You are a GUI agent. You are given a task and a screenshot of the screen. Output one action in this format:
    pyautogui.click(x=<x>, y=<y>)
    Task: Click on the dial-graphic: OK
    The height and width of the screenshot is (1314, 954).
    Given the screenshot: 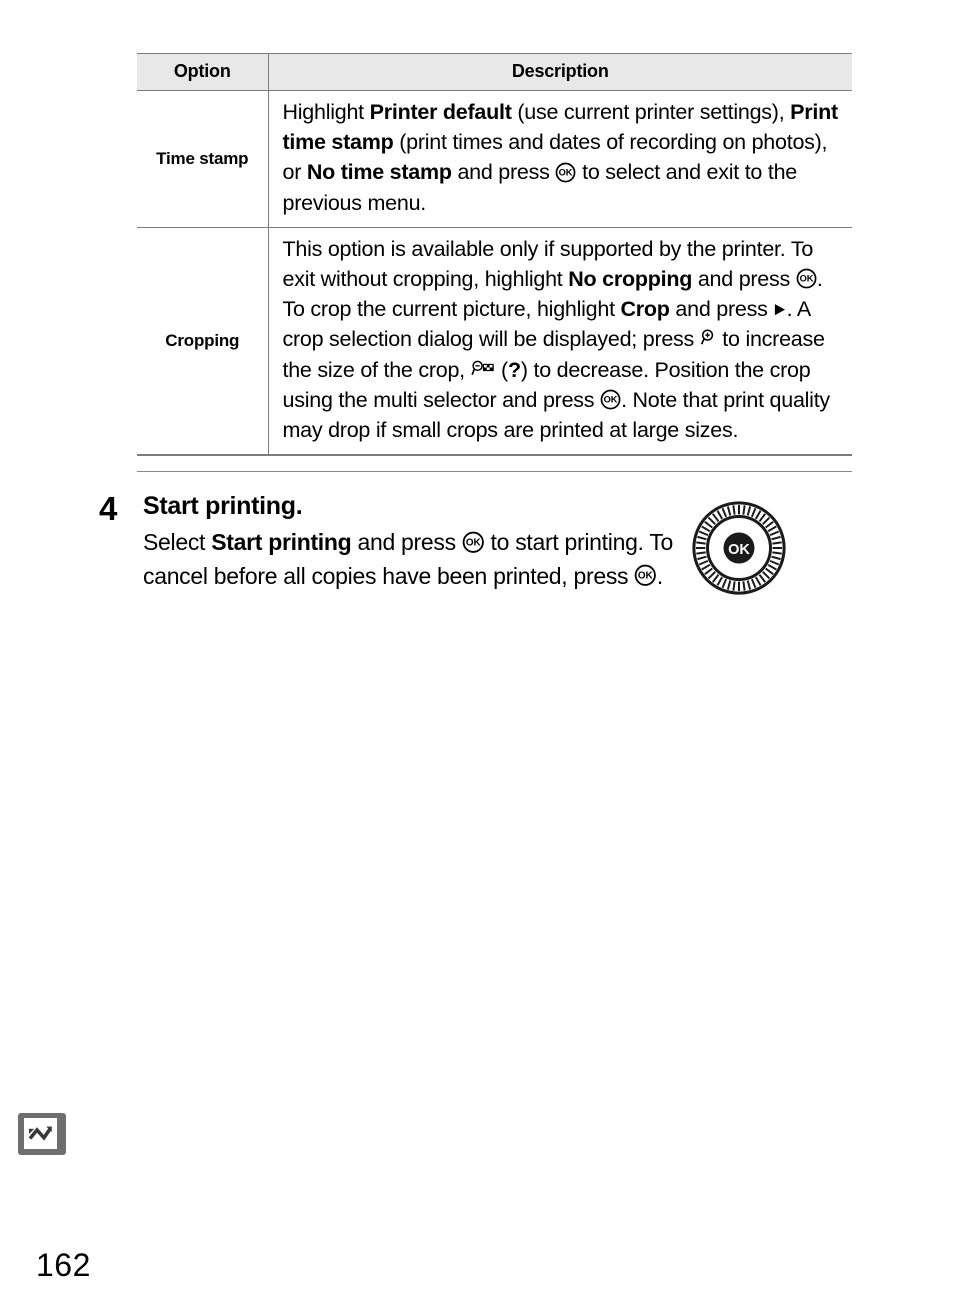 What is the action you would take?
    pyautogui.click(x=739, y=548)
    